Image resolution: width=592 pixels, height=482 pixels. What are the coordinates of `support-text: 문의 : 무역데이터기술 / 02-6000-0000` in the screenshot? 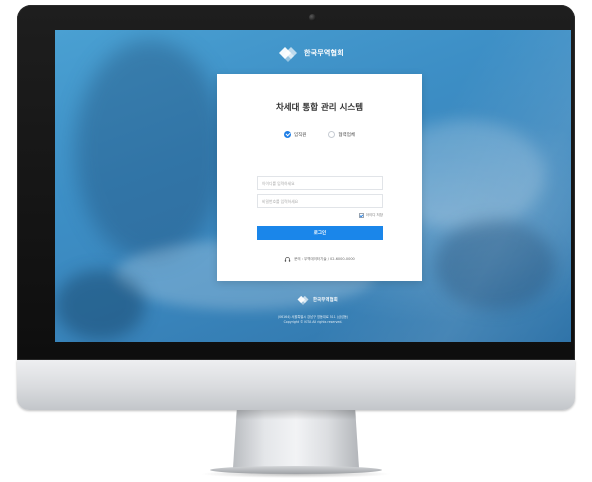 It's located at (324, 259).